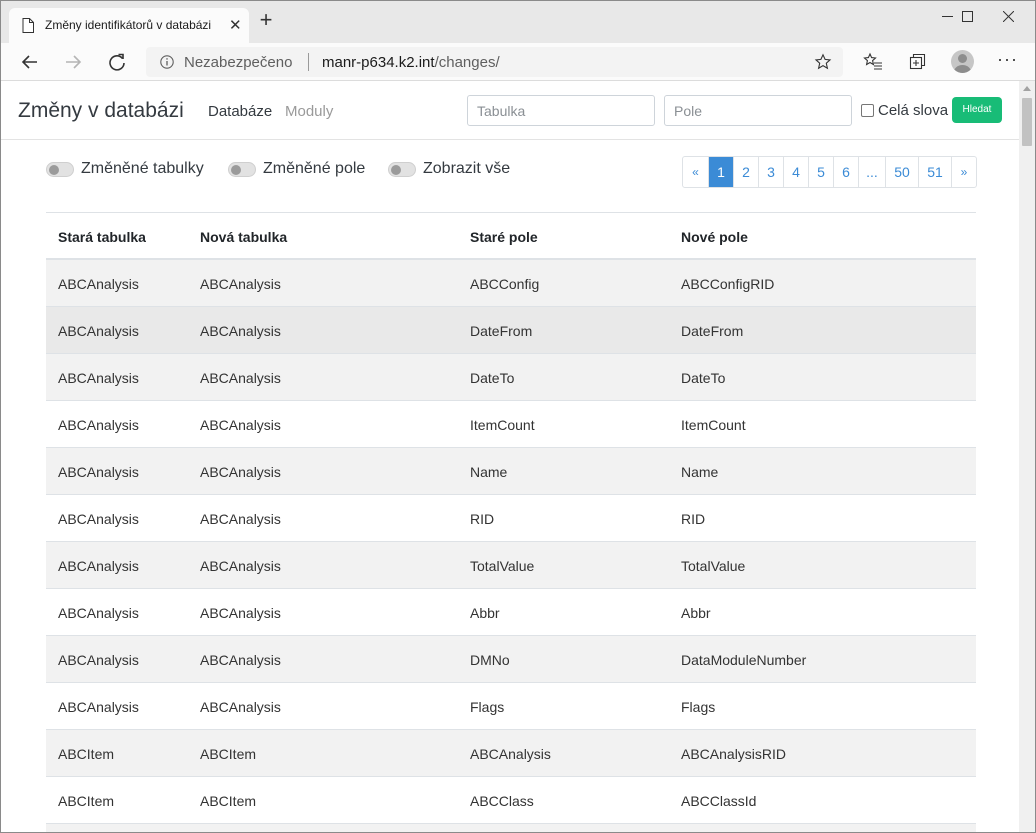  I want to click on profile-avatar, so click(962, 61).